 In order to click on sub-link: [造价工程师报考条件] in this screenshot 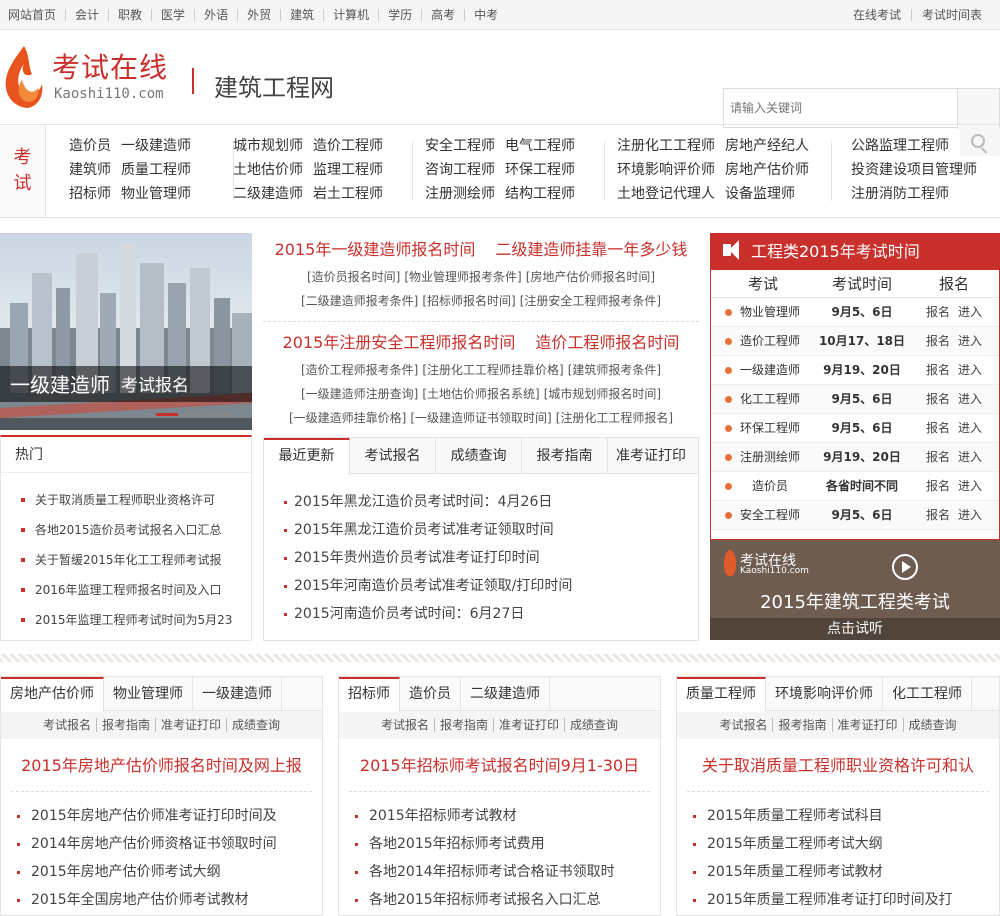, I will do `click(359, 370)`.